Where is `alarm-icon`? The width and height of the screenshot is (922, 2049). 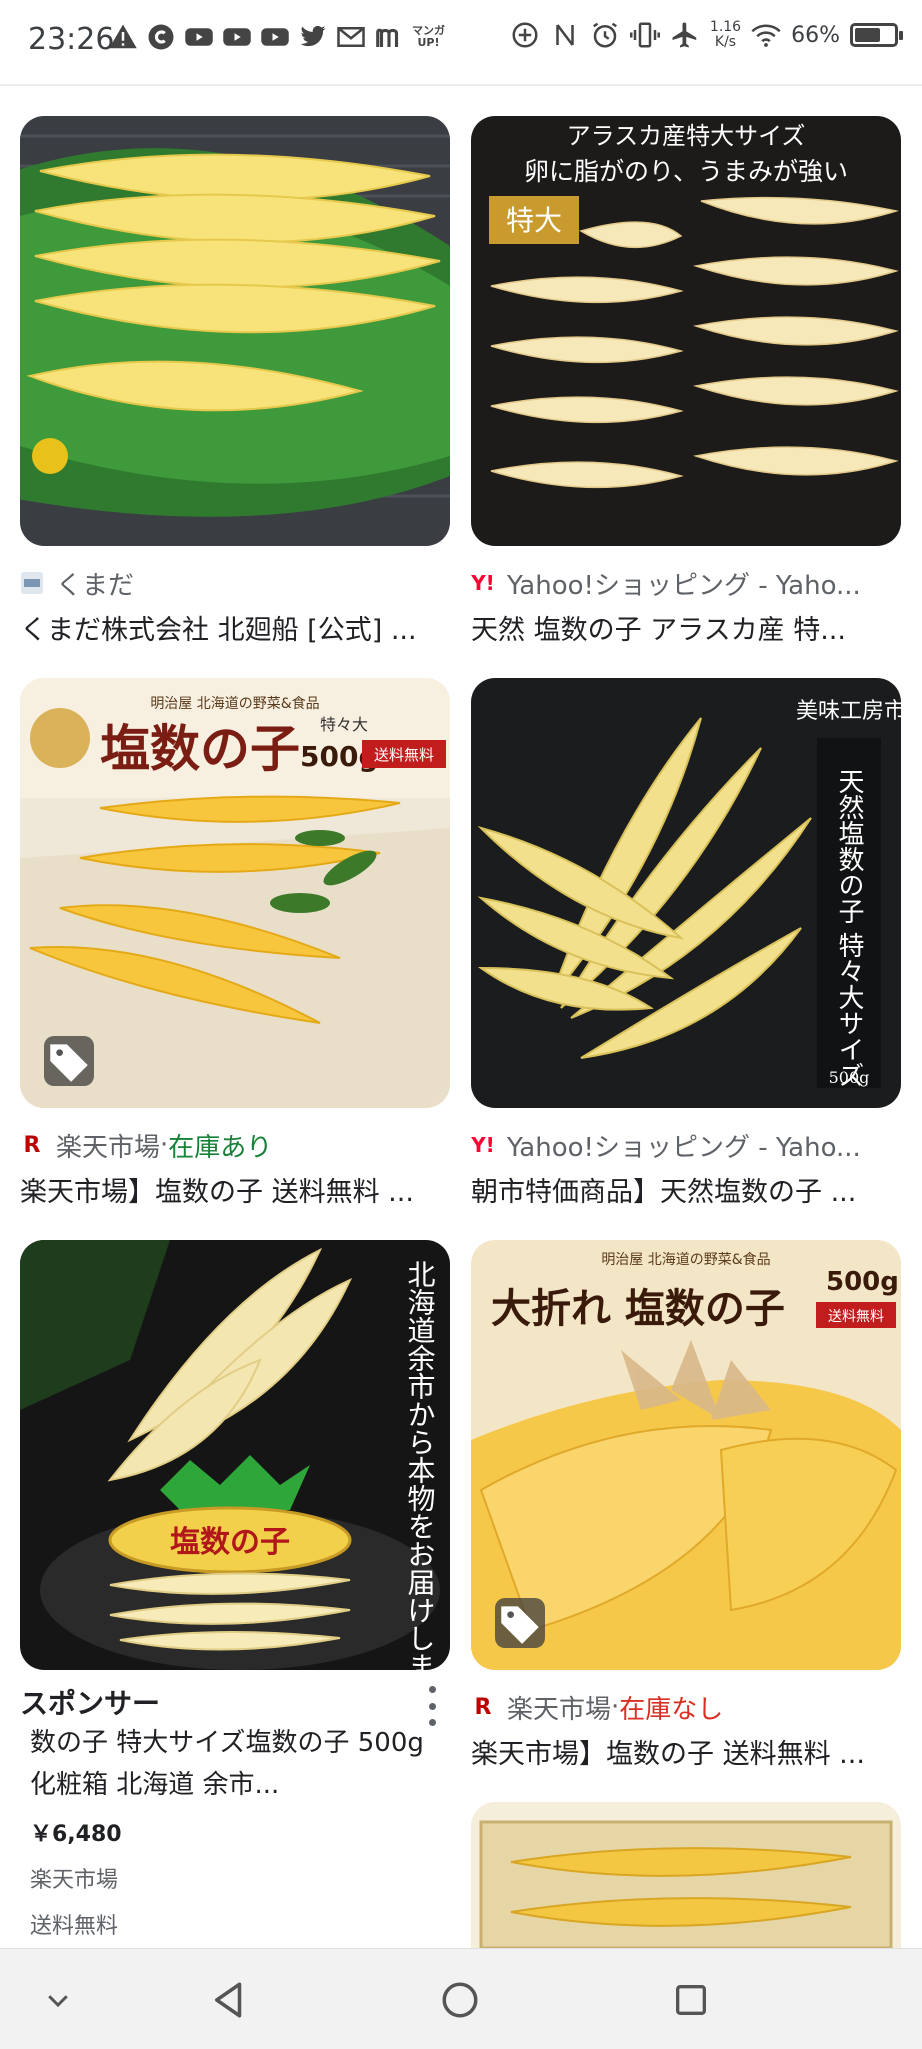
alarm-icon is located at coordinates (605, 35).